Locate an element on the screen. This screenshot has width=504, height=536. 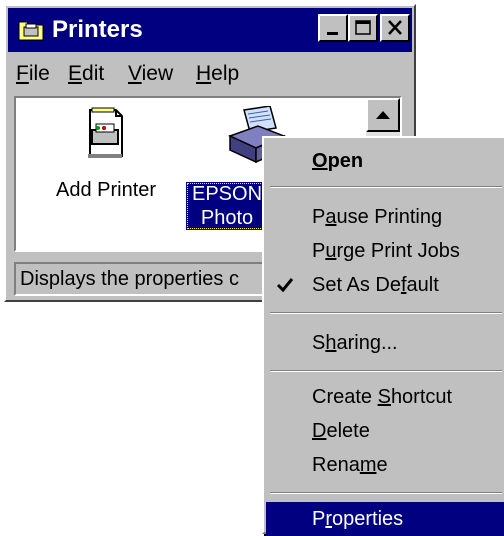
add-printer-label: Add Printer is located at coordinates (106, 190).